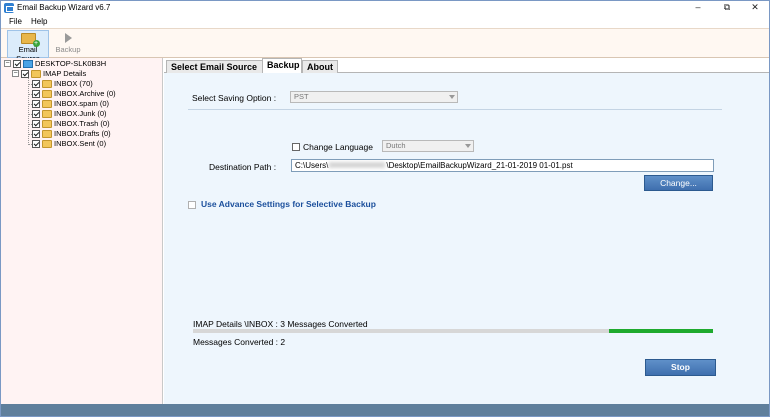 The image size is (770, 417). I want to click on app-icon, so click(9, 8).